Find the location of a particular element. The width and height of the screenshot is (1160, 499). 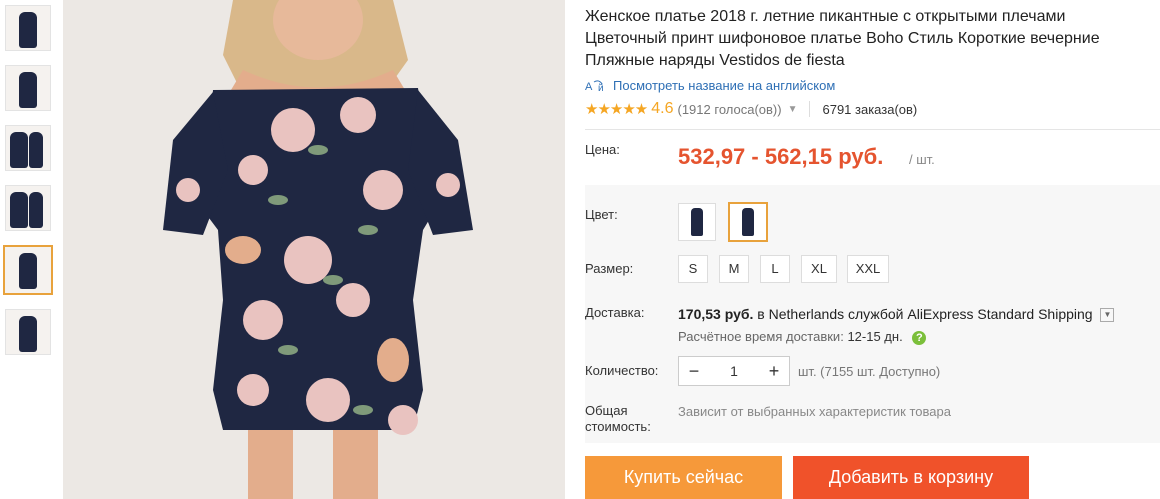

total-label: Общая стоимость: is located at coordinates (618, 419).